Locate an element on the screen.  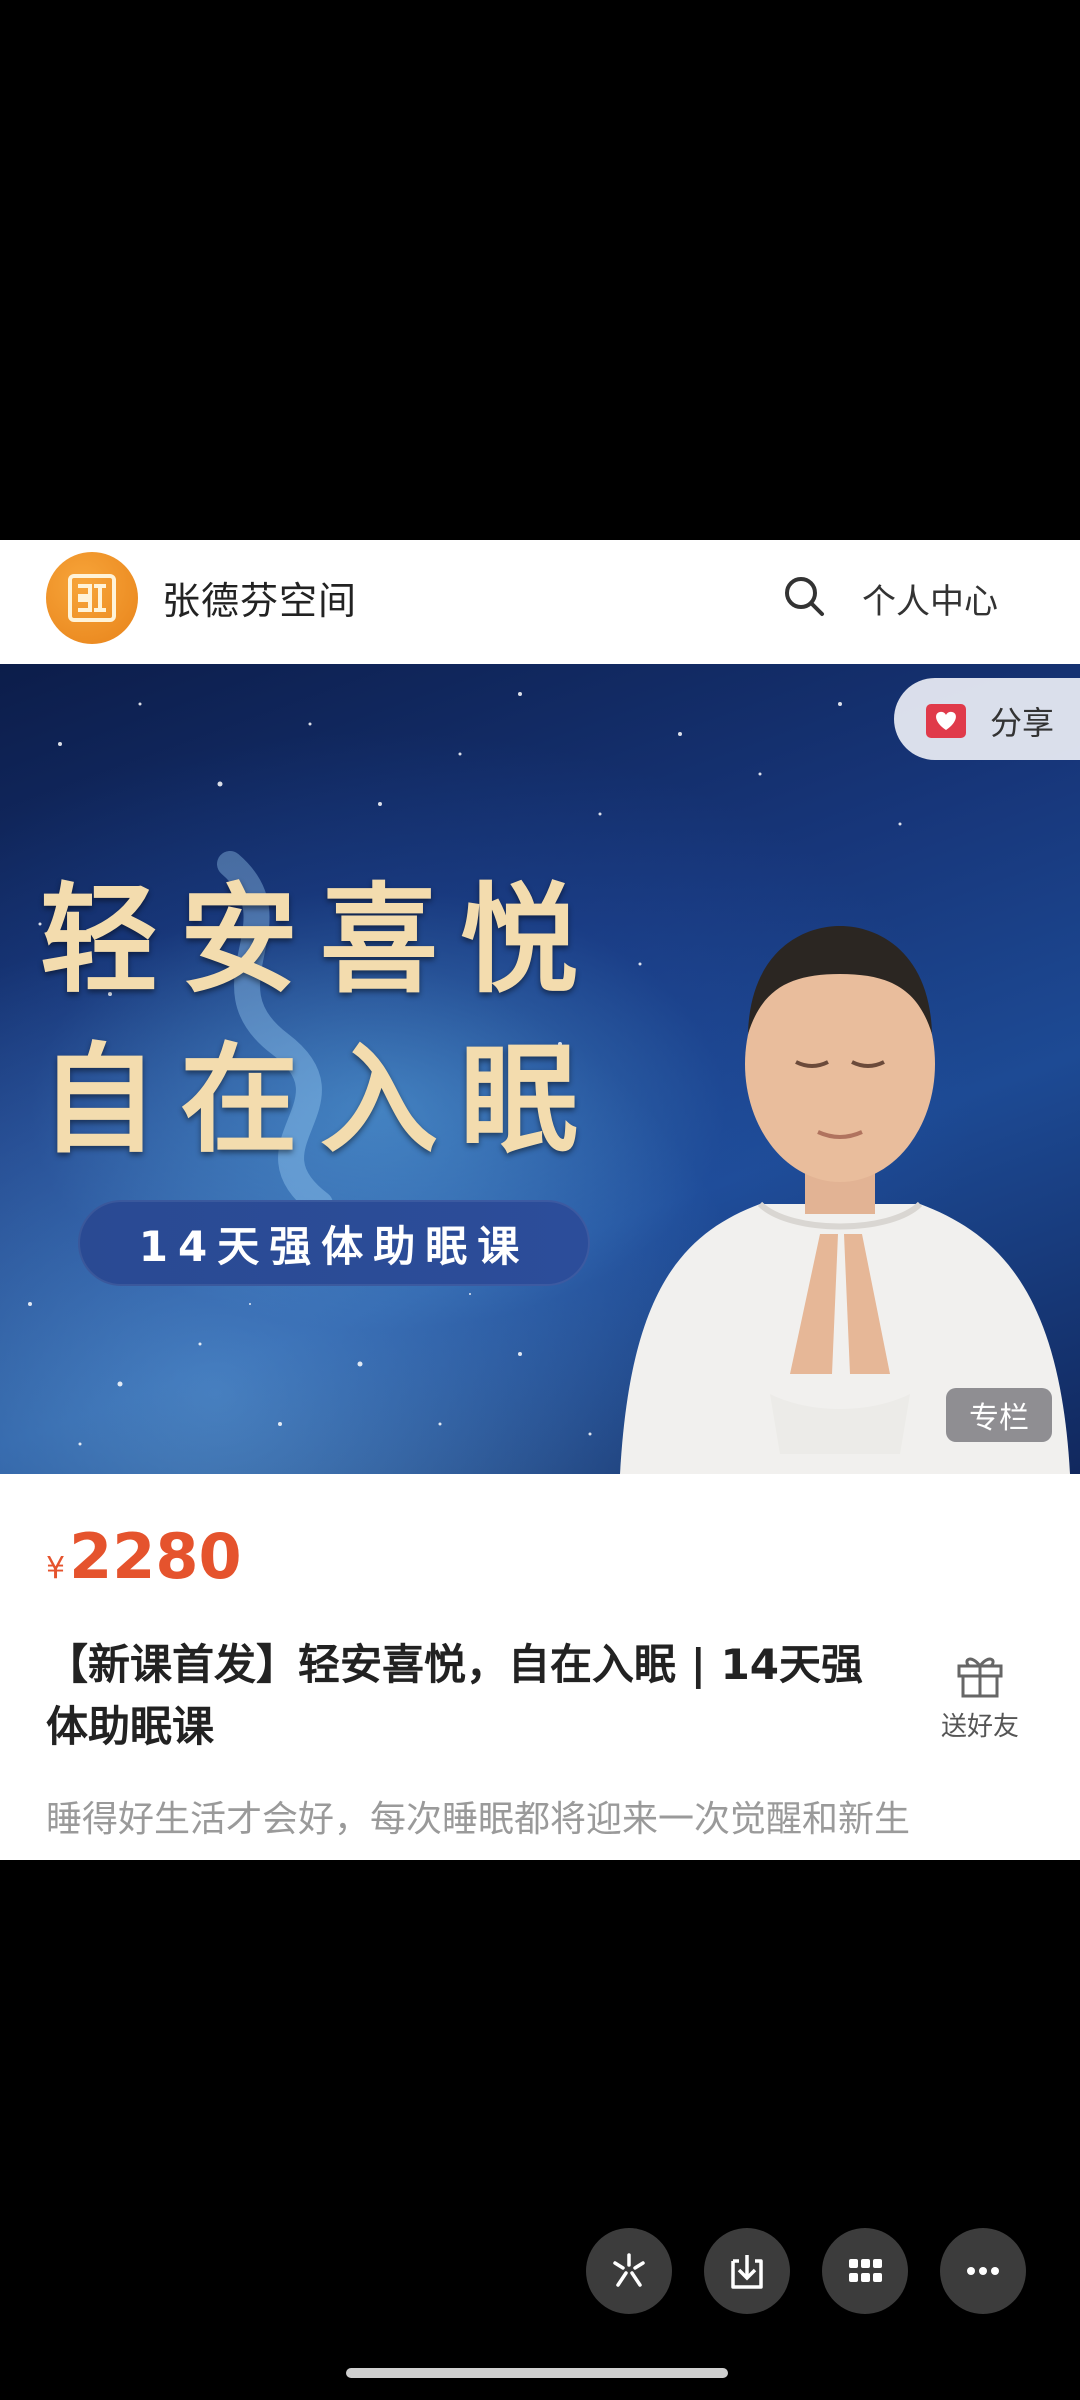
sparkle-icon is located at coordinates (629, 2270).